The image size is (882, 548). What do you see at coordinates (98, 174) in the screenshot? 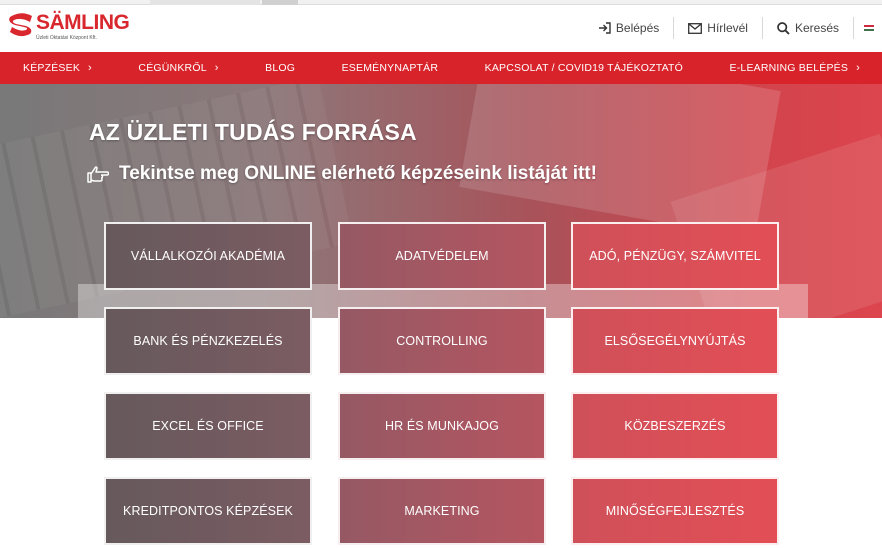
I see `pointing-hand-icon` at bounding box center [98, 174].